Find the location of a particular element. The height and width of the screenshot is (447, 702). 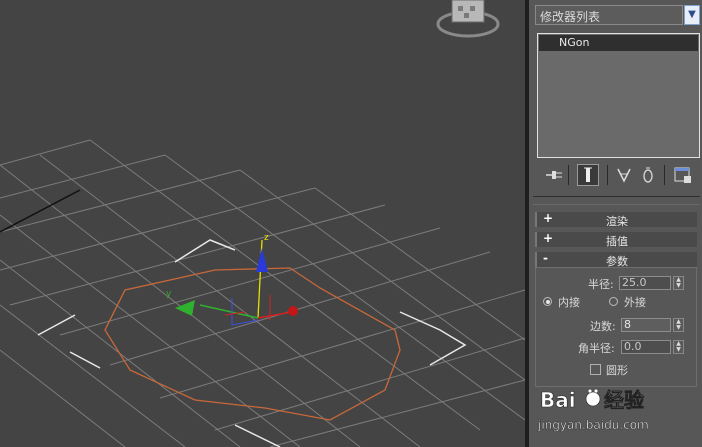

circumscribed-radio is located at coordinates (613, 301).